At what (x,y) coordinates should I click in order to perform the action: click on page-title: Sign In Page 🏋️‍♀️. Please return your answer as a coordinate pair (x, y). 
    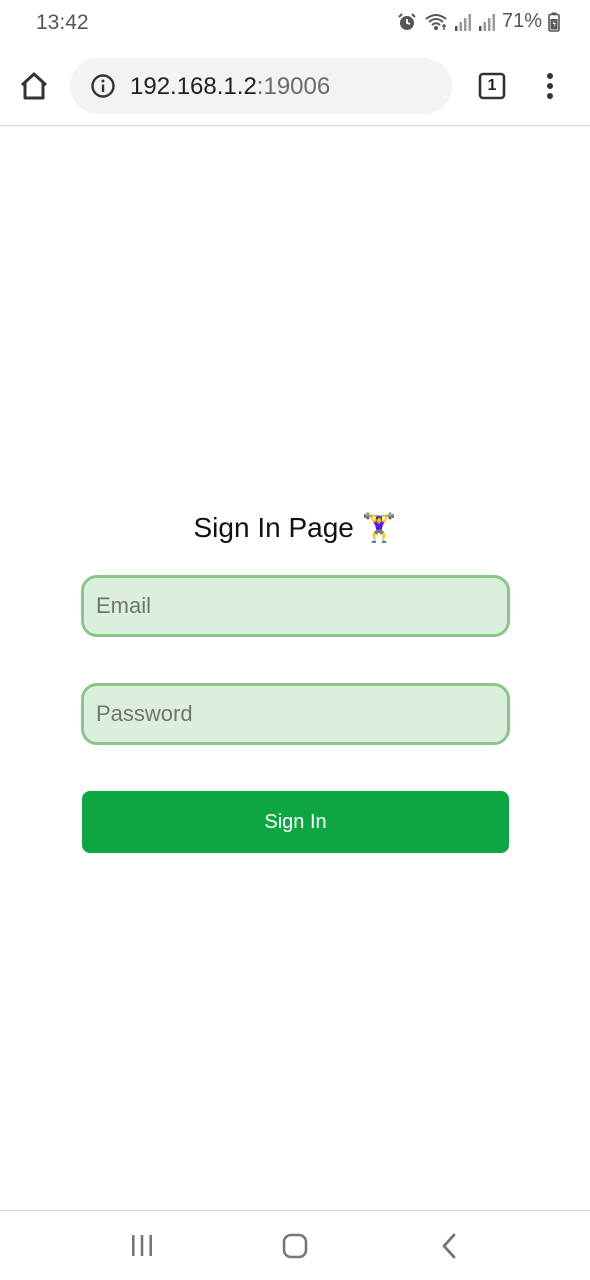
    Looking at the image, I should click on (295, 527).